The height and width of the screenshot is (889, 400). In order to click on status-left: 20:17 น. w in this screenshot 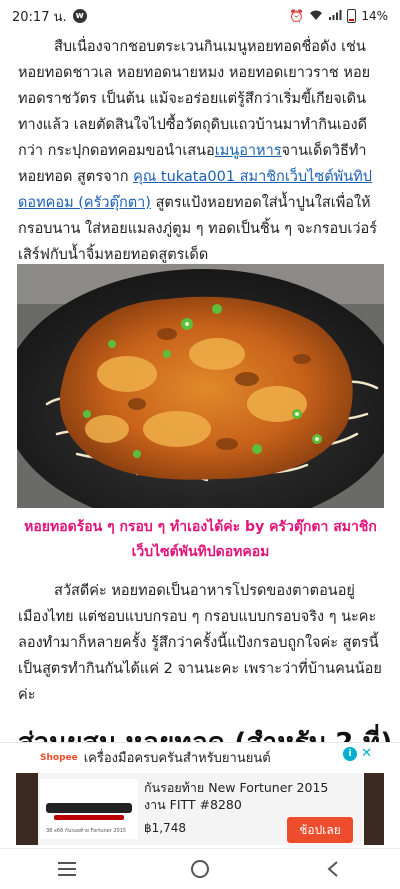, I will do `click(49, 16)`.